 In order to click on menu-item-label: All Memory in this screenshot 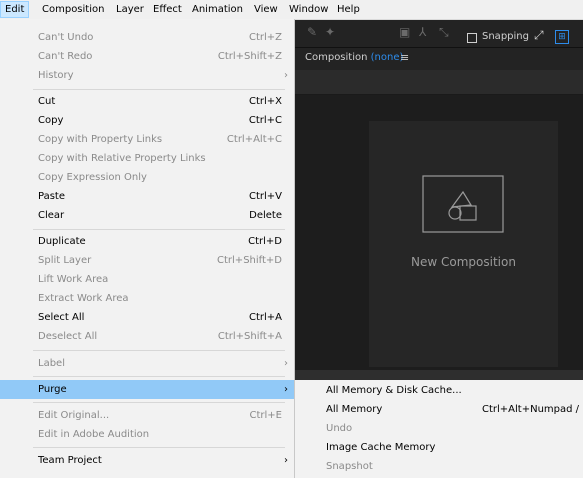, I will do `click(354, 409)`.